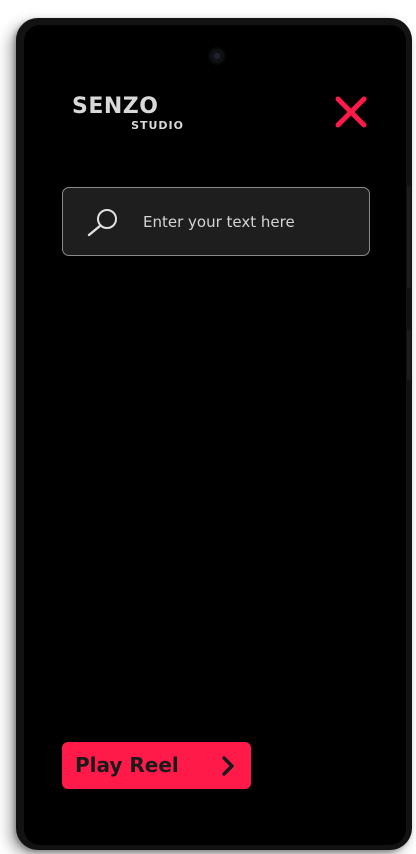 Image resolution: width=416 pixels, height=854 pixels. What do you see at coordinates (103, 222) in the screenshot?
I see `search-icon` at bounding box center [103, 222].